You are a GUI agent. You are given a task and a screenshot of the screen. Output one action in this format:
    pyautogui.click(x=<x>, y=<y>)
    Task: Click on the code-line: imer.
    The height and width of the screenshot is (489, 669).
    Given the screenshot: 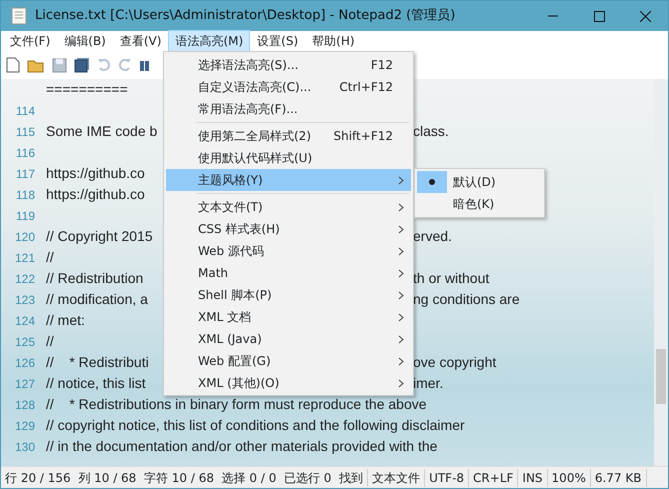 What is the action you would take?
    pyautogui.click(x=428, y=383)
    